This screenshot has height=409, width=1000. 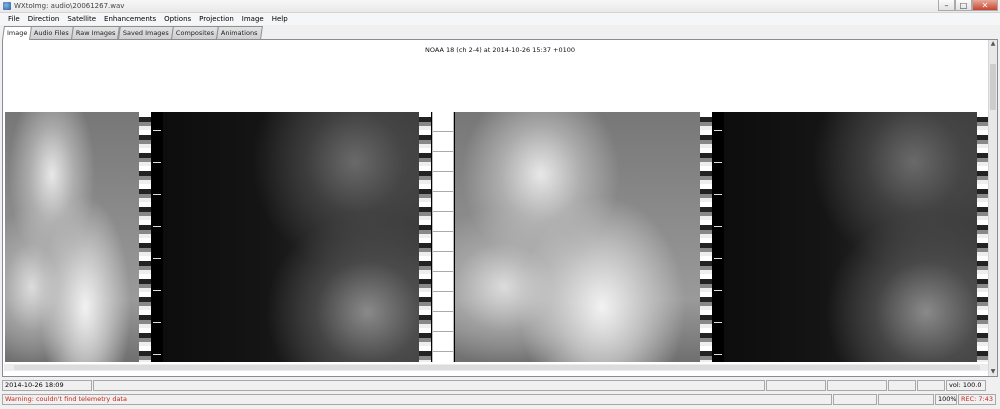 What do you see at coordinates (7, 6) in the screenshot?
I see `app-icon` at bounding box center [7, 6].